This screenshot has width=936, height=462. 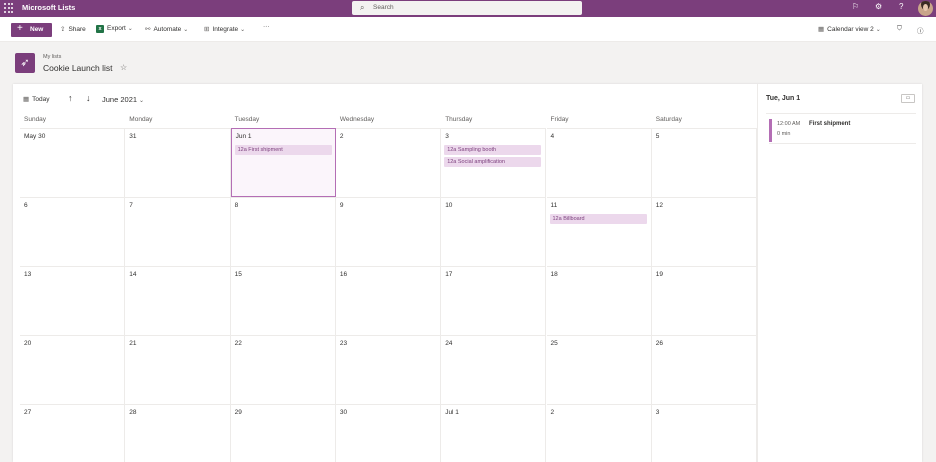 What do you see at coordinates (659, 274) in the screenshot?
I see `day-number: 19` at bounding box center [659, 274].